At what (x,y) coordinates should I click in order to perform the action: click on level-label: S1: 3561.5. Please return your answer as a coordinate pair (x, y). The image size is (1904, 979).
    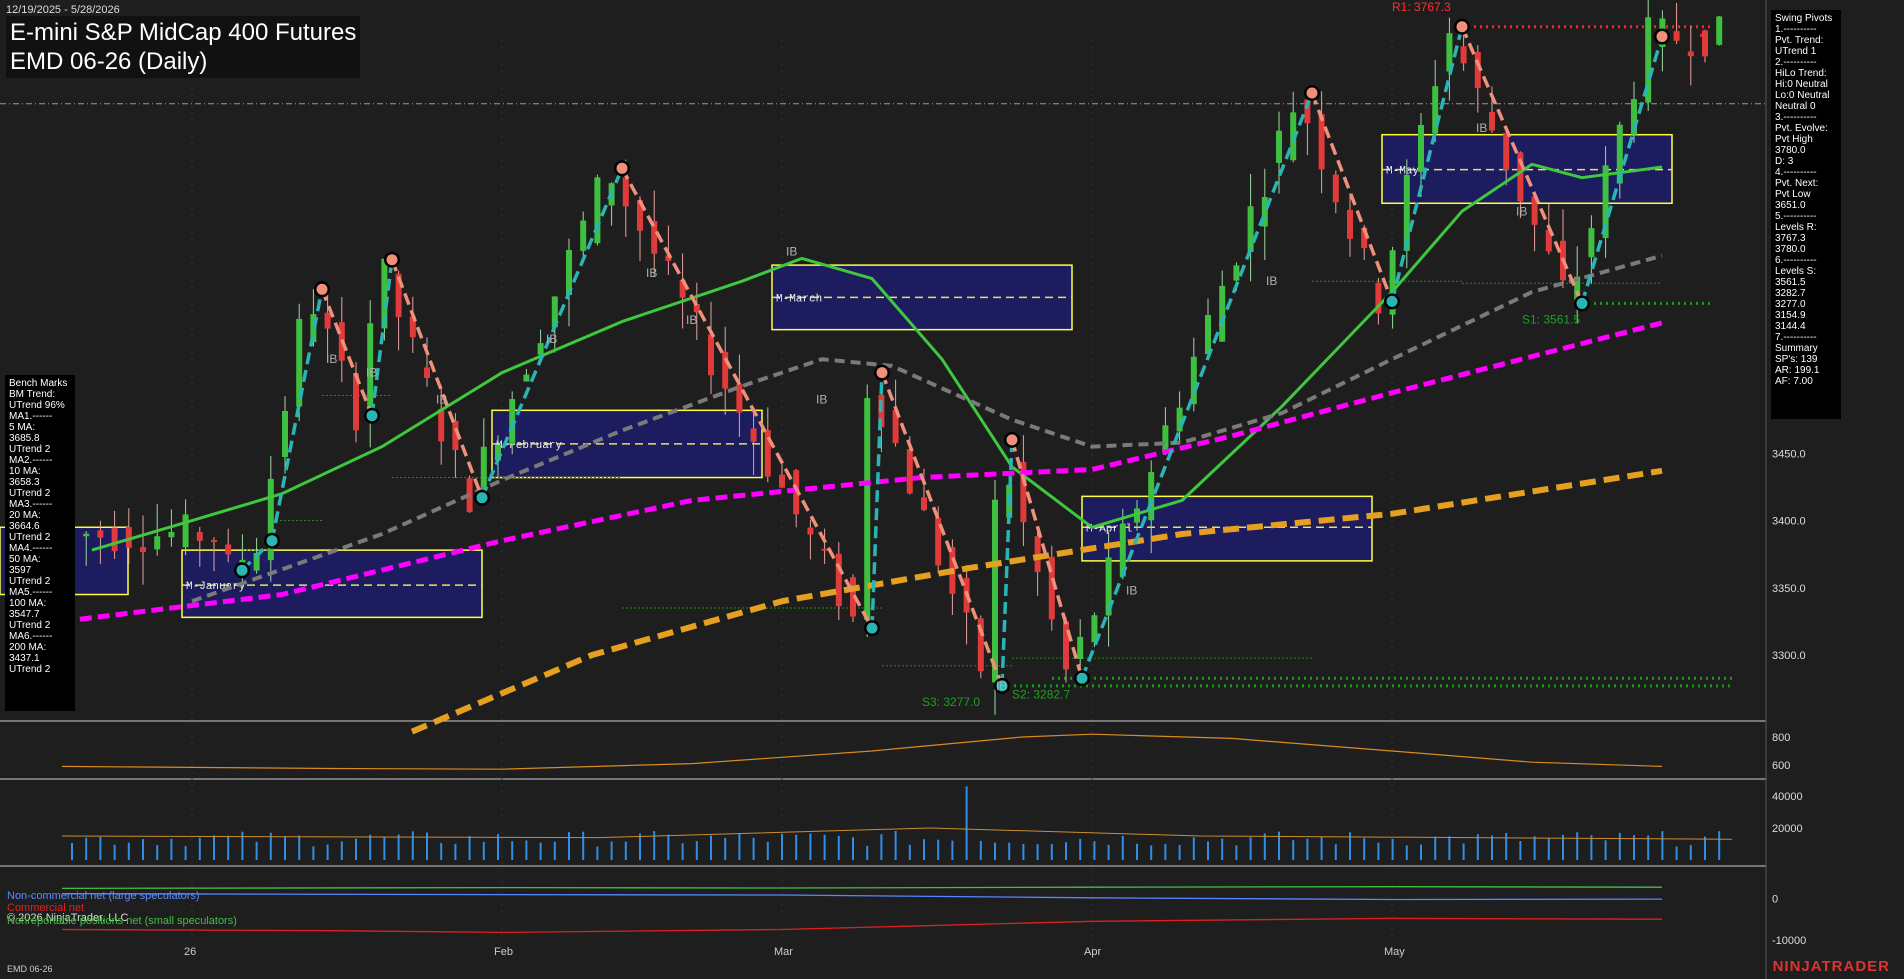
    Looking at the image, I should click on (1551, 319).